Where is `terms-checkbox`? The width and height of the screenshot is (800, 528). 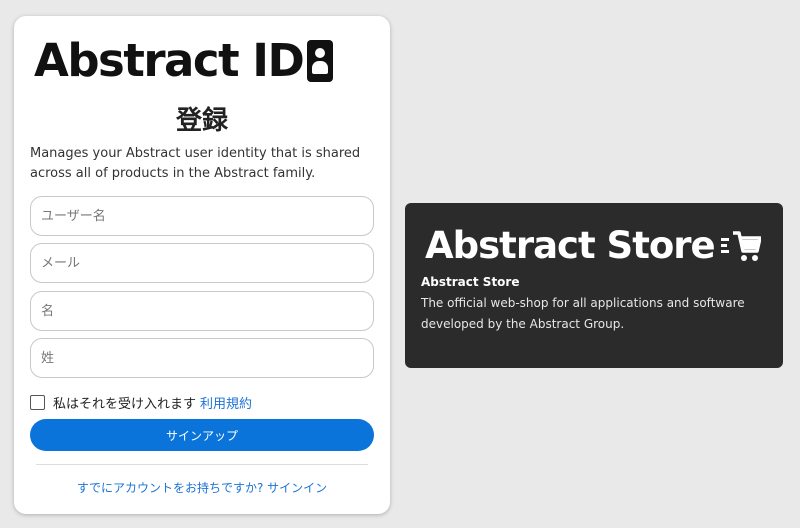
terms-checkbox is located at coordinates (37, 402).